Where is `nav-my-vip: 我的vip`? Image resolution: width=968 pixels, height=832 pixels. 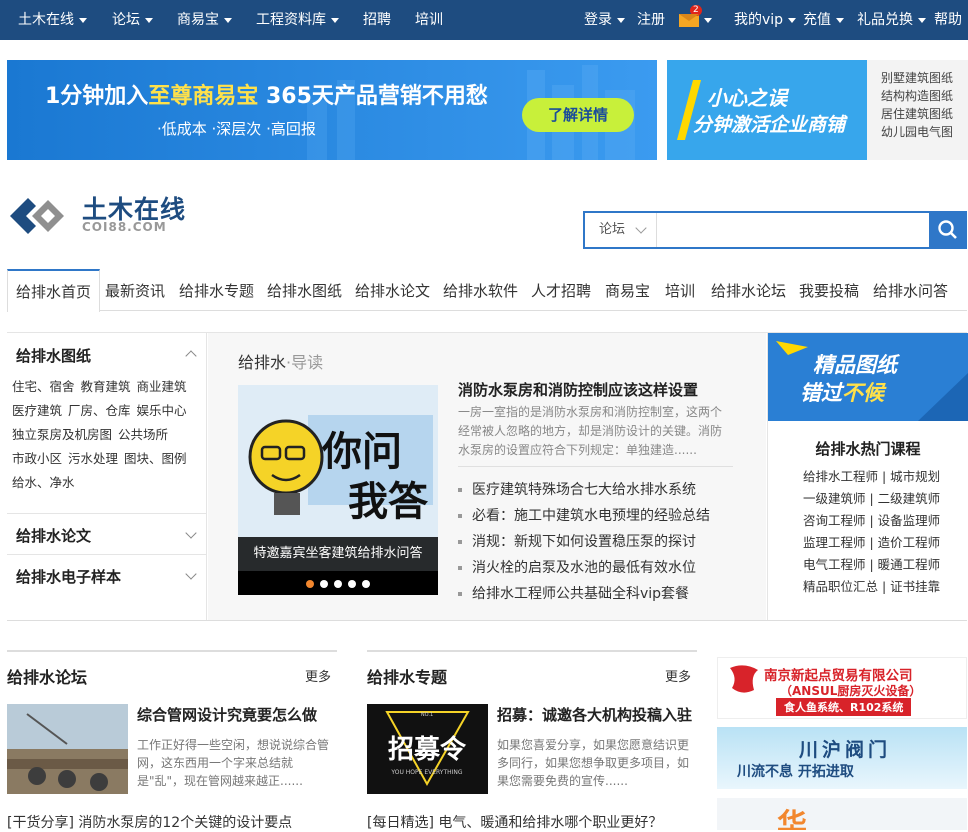 nav-my-vip: 我的vip is located at coordinates (765, 20).